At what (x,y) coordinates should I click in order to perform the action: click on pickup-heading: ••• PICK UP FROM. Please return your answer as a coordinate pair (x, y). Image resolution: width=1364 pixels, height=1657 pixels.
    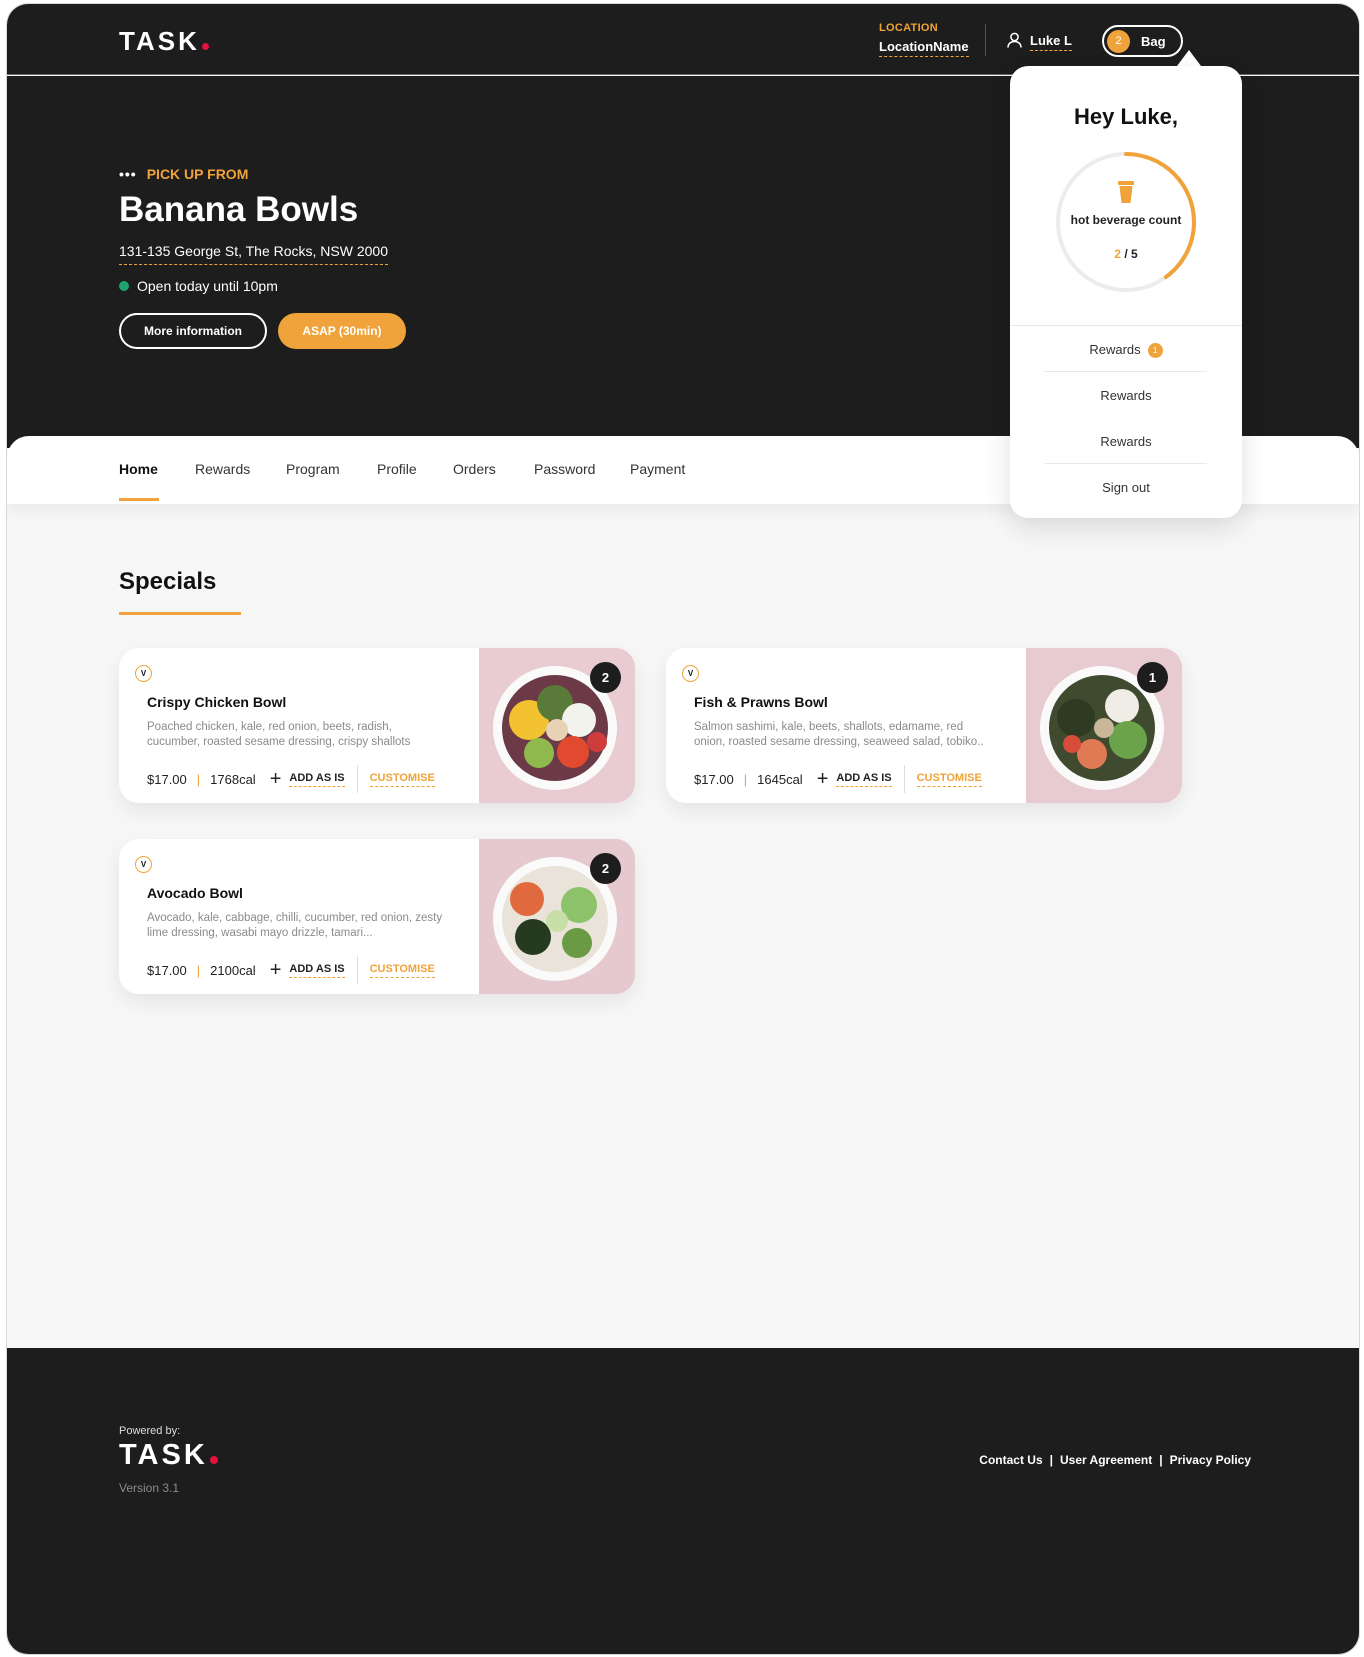
    Looking at the image, I should click on (183, 174).